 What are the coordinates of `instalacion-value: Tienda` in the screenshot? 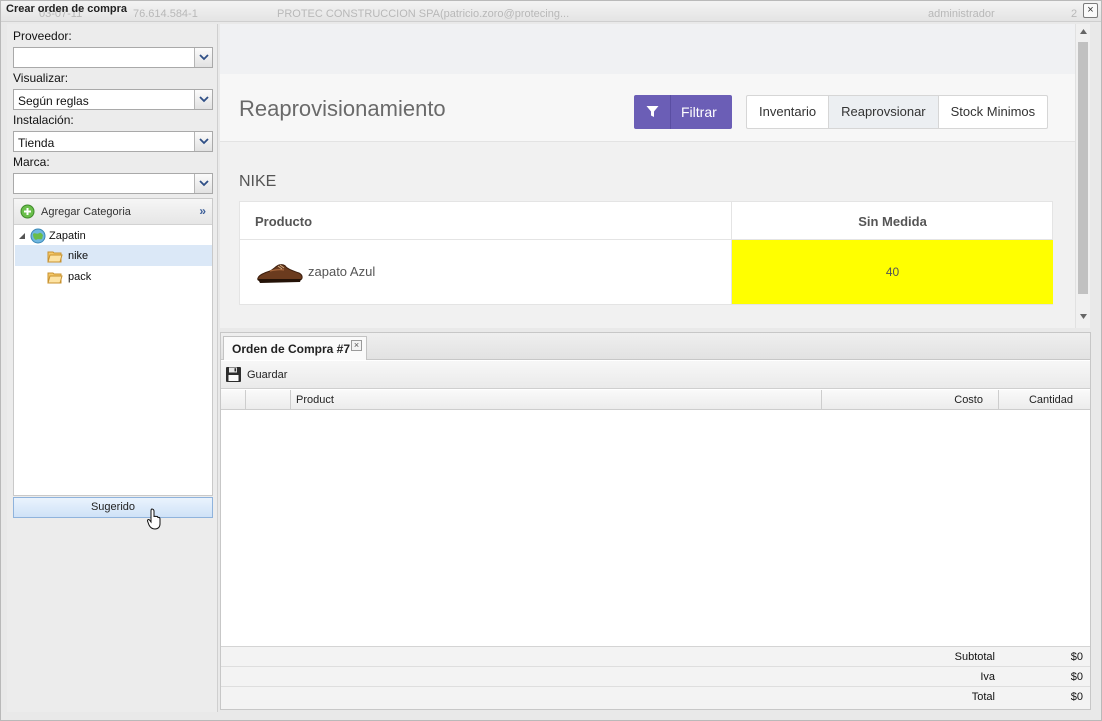 It's located at (36, 143).